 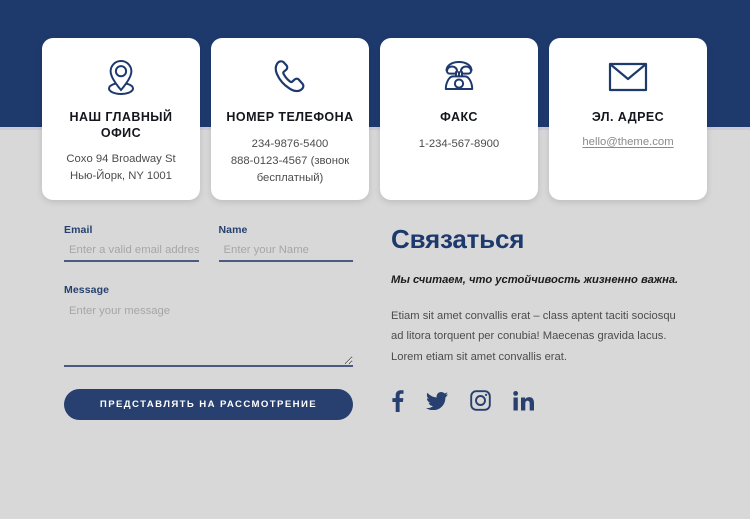 I want to click on fax-machine-icon, so click(x=459, y=77).